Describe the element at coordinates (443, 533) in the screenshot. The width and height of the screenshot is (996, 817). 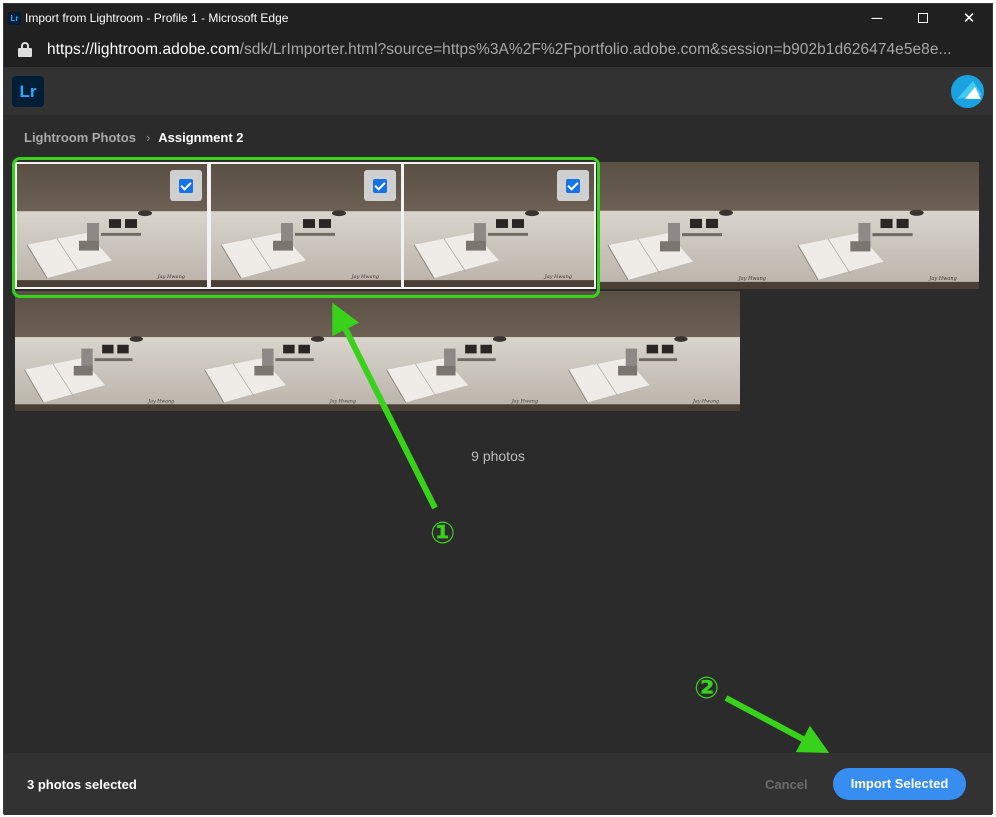
I see `annotation-step-1: ①` at that location.